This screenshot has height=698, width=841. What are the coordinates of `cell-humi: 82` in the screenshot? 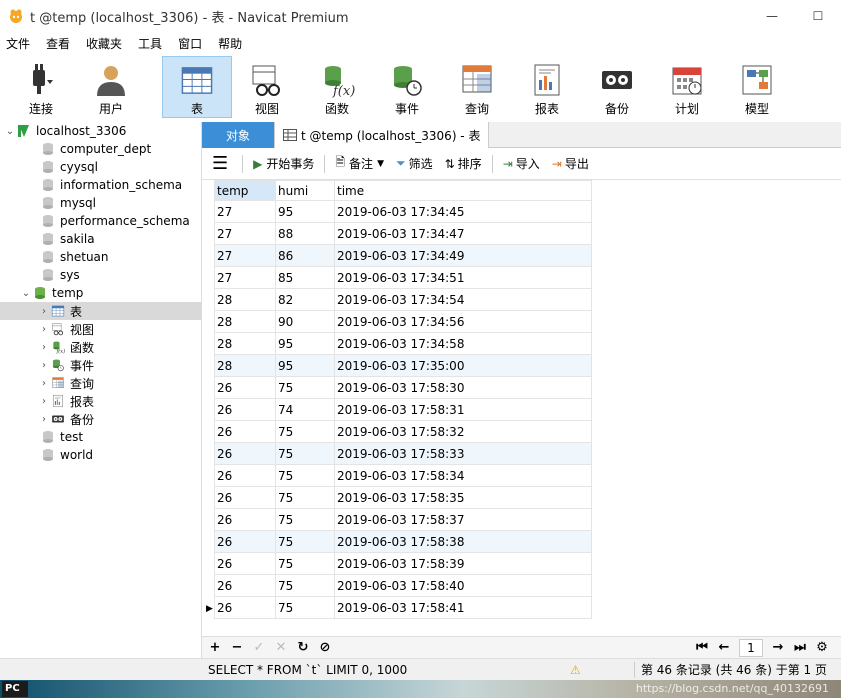 It's located at (305, 299).